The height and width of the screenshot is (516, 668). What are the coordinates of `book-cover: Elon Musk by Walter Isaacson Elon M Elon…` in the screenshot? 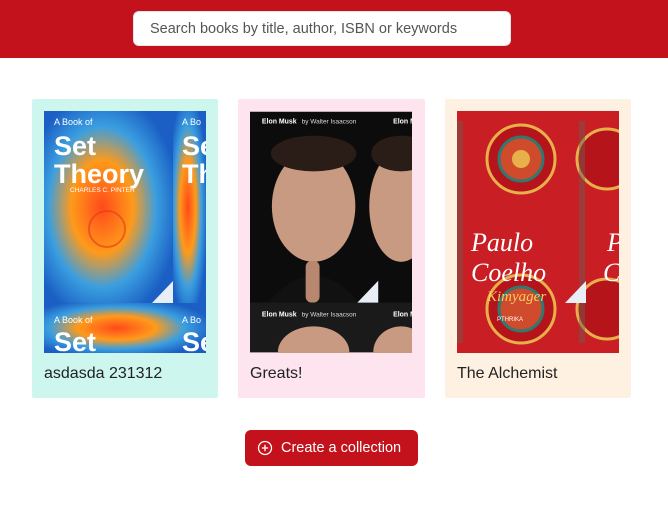 It's located at (331, 232).